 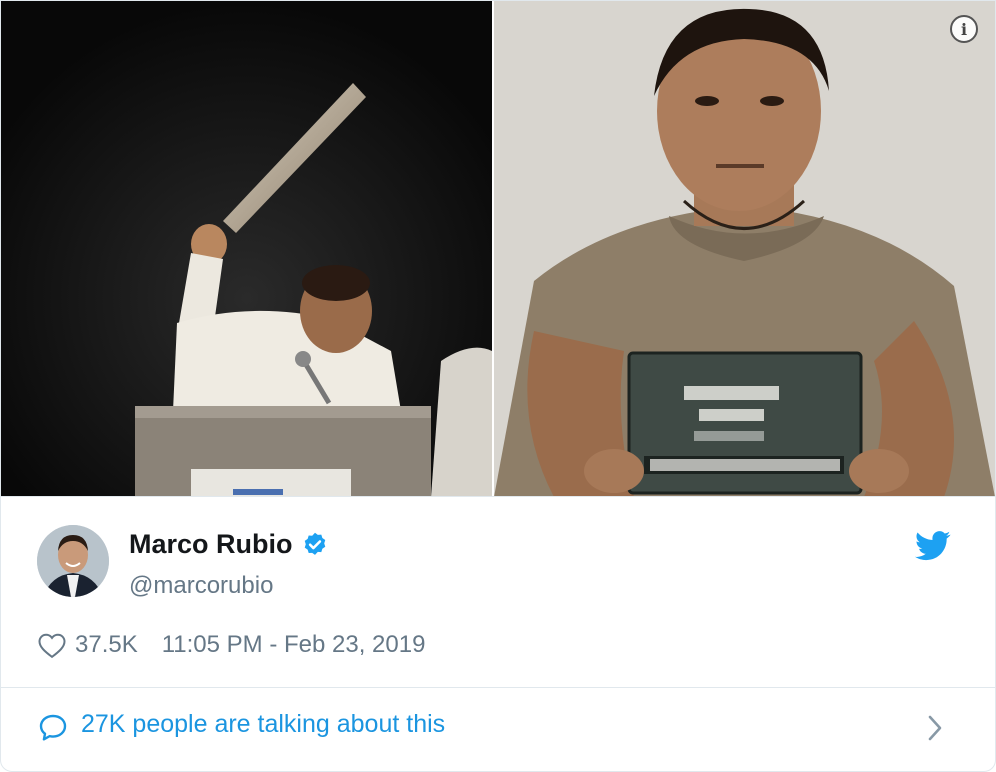 I want to click on name-row: Marco Rubio, so click(x=229, y=544).